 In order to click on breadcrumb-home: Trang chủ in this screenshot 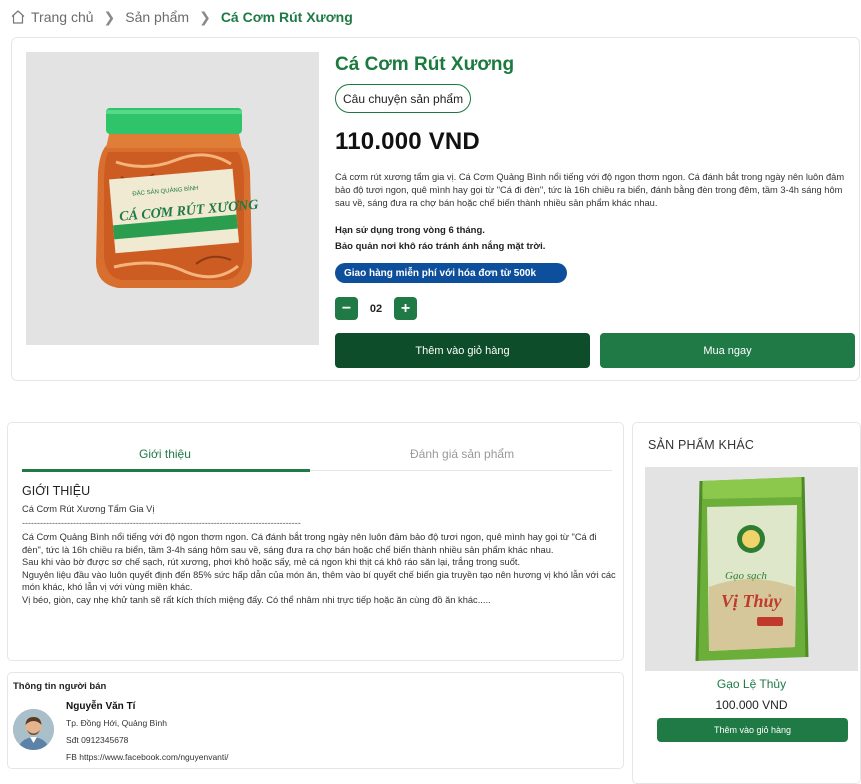, I will do `click(62, 17)`.